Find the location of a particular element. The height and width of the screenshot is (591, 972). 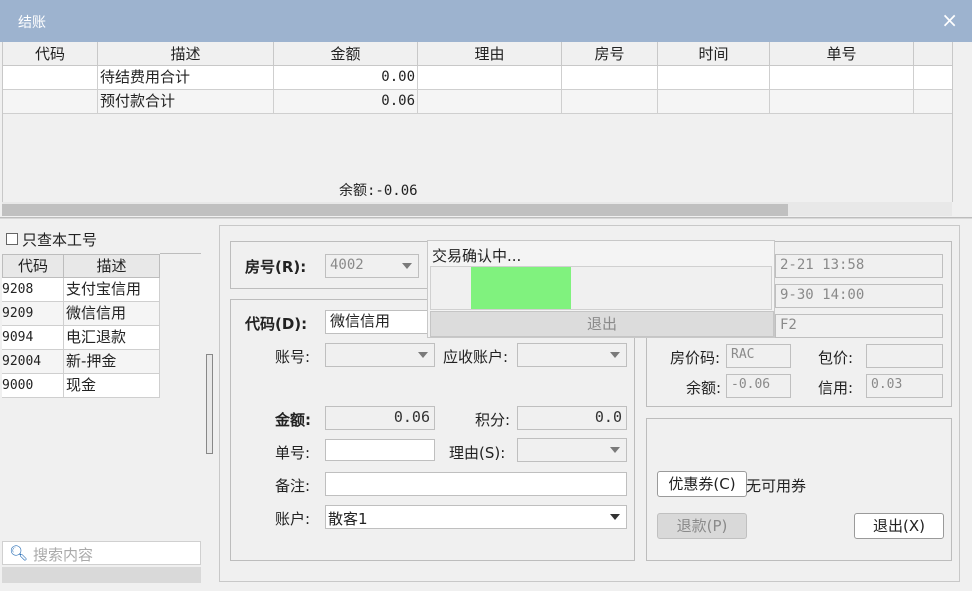

reason-select is located at coordinates (572, 450).